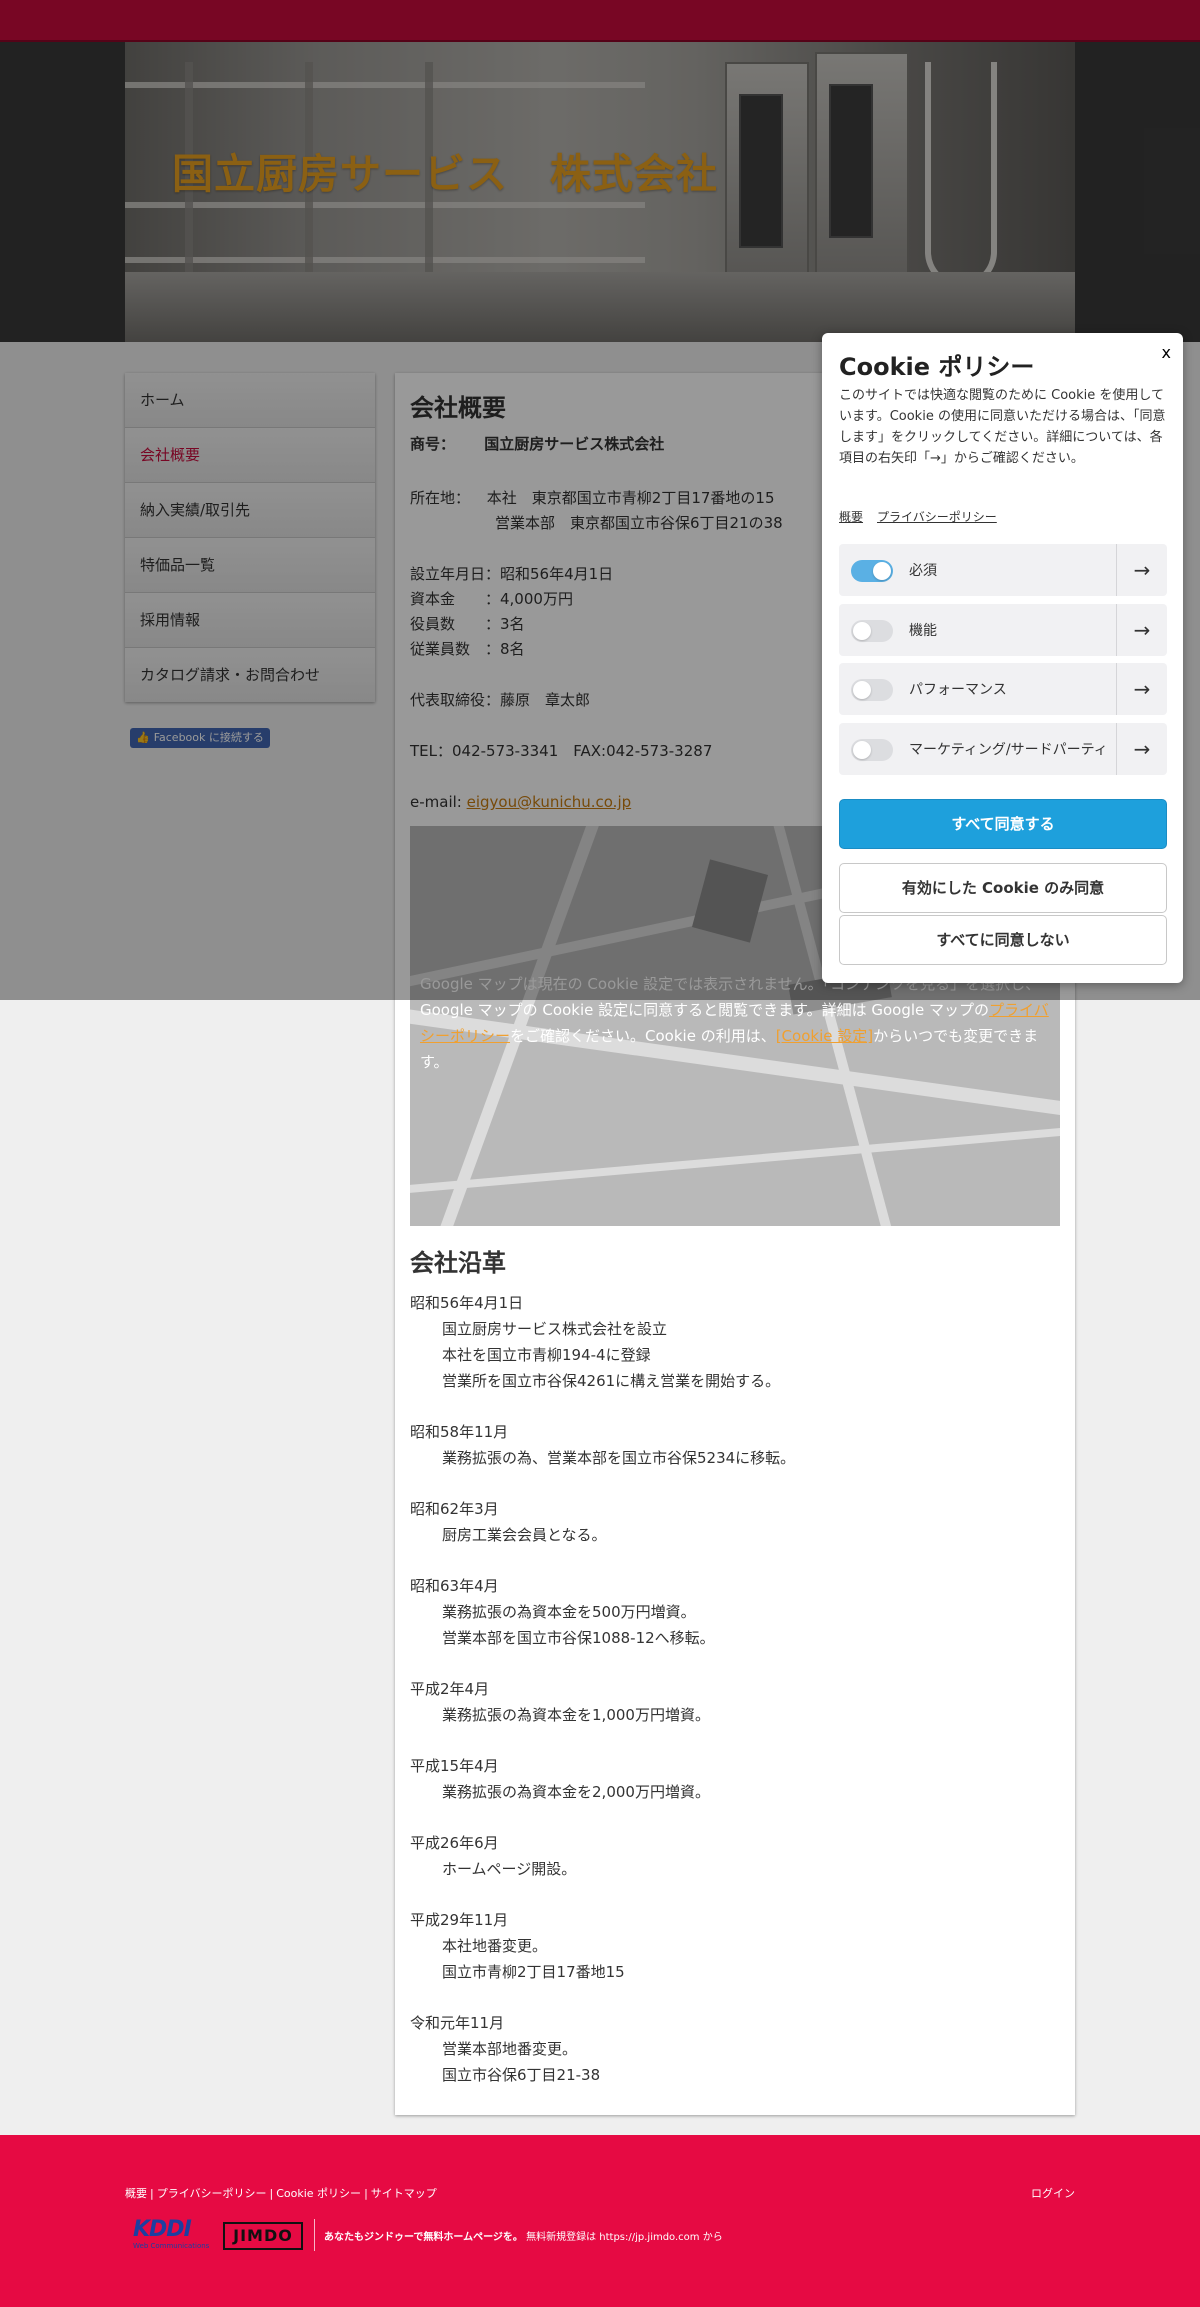 This screenshot has height=2307, width=1200. What do you see at coordinates (212, 2193) in the screenshot?
I see `footer-link-privacy: プライバシーポリシー` at bounding box center [212, 2193].